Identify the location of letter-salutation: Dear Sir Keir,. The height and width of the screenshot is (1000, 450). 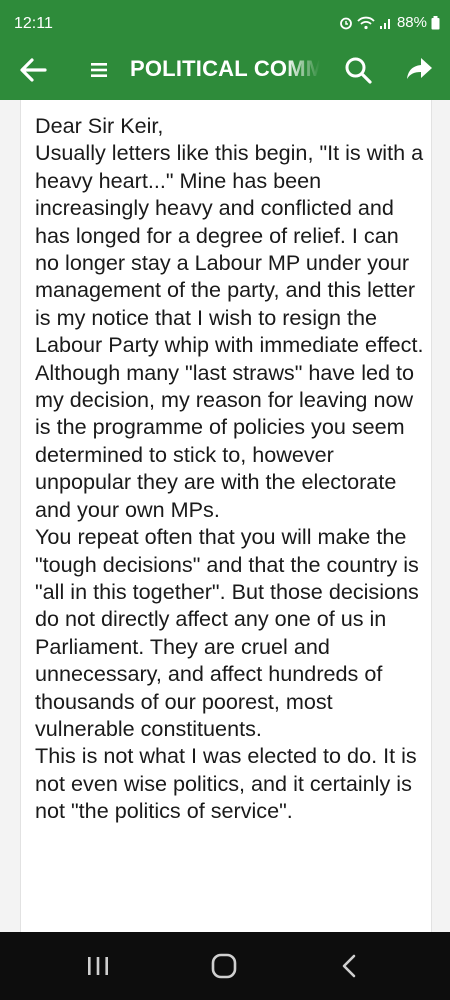
(99, 125).